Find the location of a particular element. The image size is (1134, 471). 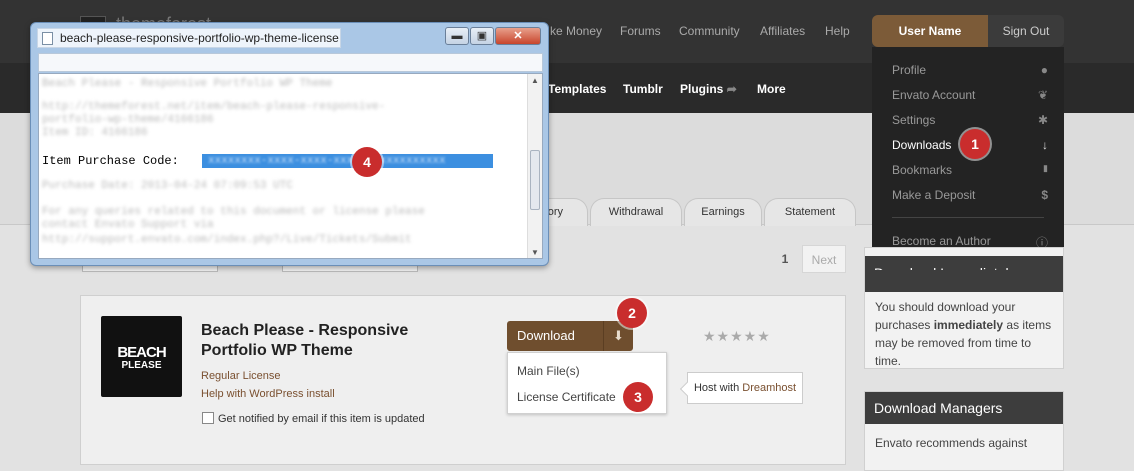

nav-help: Help is located at coordinates (837, 31).